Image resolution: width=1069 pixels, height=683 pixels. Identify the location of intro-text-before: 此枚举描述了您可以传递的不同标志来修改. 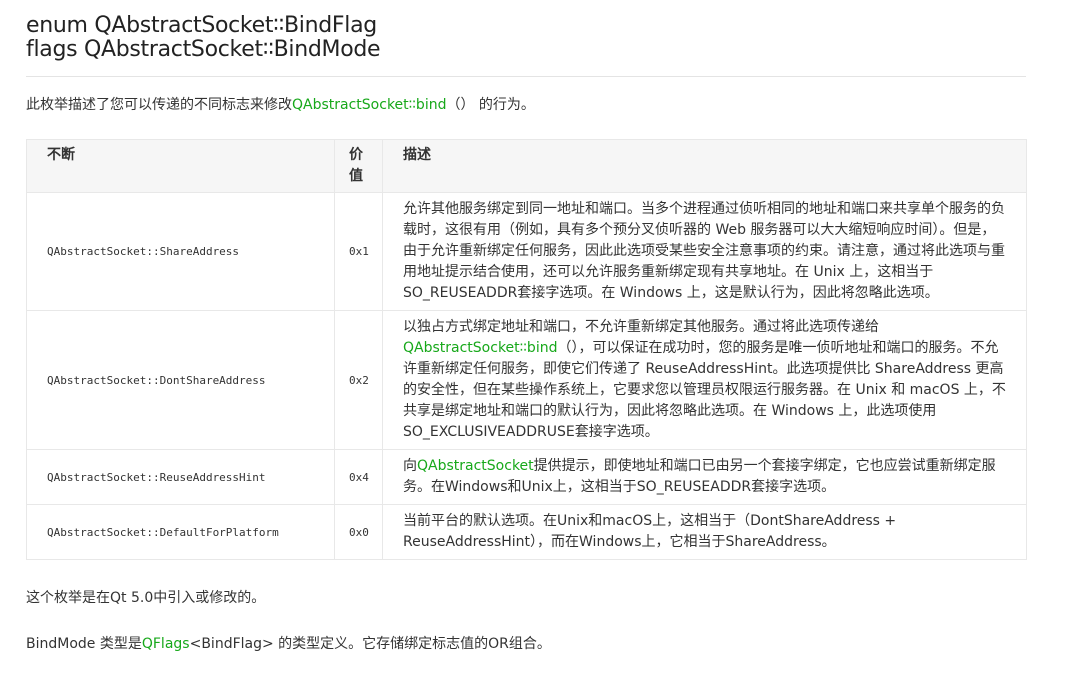
(159, 105).